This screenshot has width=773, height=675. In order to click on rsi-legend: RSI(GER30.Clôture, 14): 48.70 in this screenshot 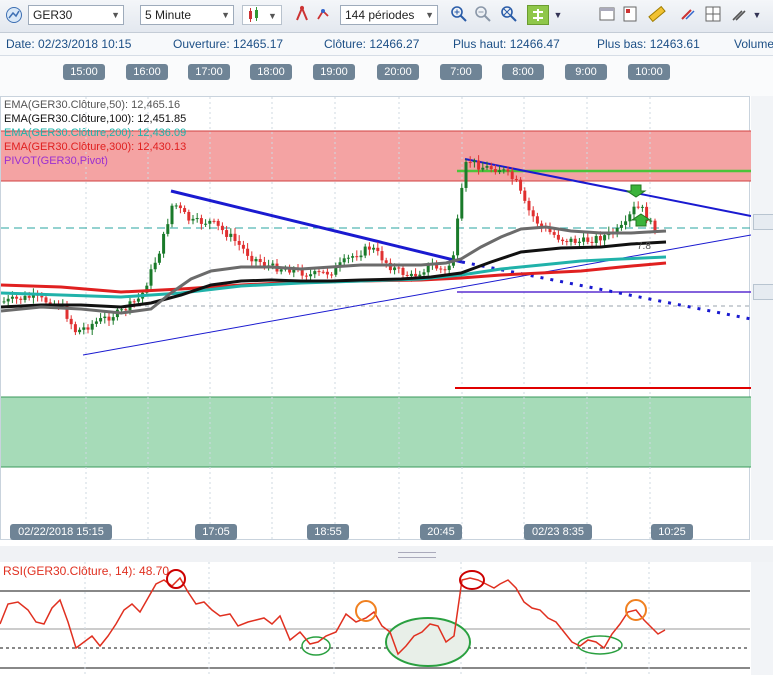, I will do `click(86, 571)`.